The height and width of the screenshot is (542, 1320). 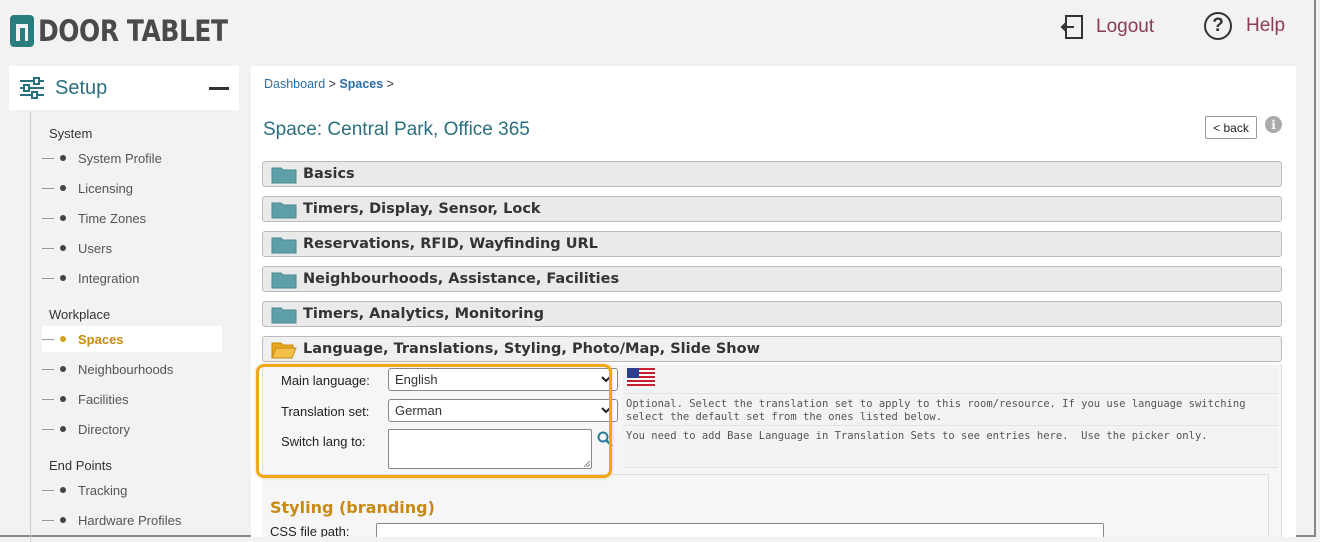 What do you see at coordinates (80, 314) in the screenshot?
I see `sidebar-section-workplace: Workplace` at bounding box center [80, 314].